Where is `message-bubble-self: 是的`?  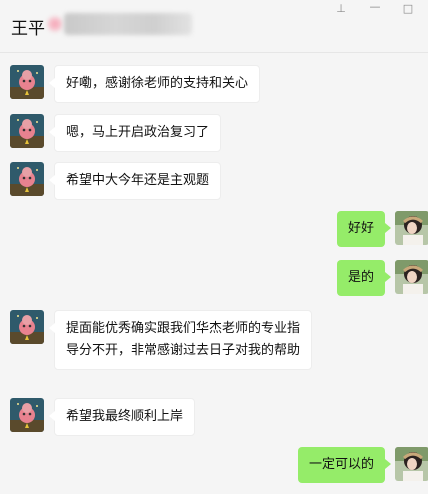 message-bubble-self: 是的 is located at coordinates (364, 278).